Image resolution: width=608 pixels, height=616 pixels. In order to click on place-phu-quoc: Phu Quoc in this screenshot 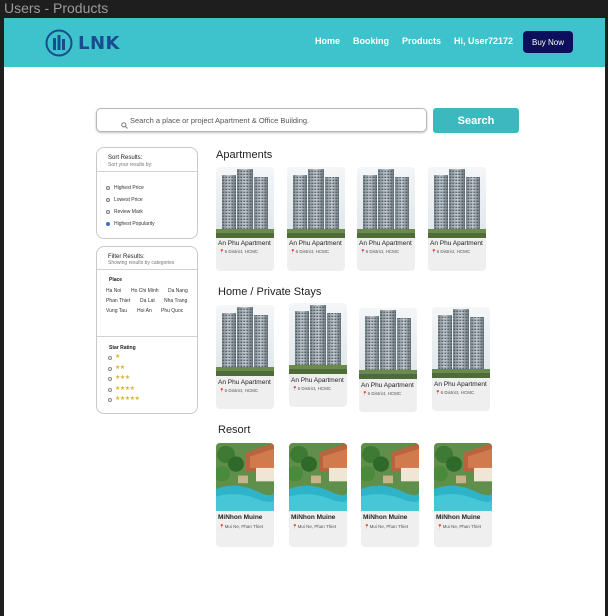, I will do `click(172, 311)`.